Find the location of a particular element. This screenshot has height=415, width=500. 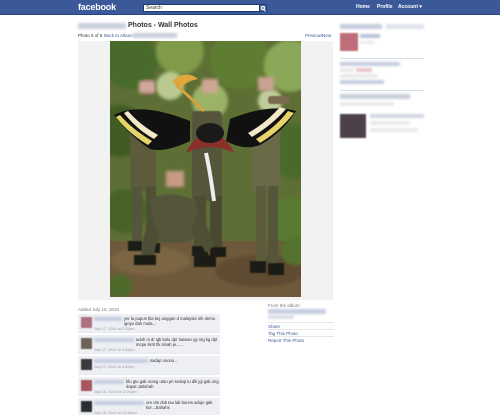

comment-time: July 18, 2010 at 12:46pm is located at coordinates (115, 413).